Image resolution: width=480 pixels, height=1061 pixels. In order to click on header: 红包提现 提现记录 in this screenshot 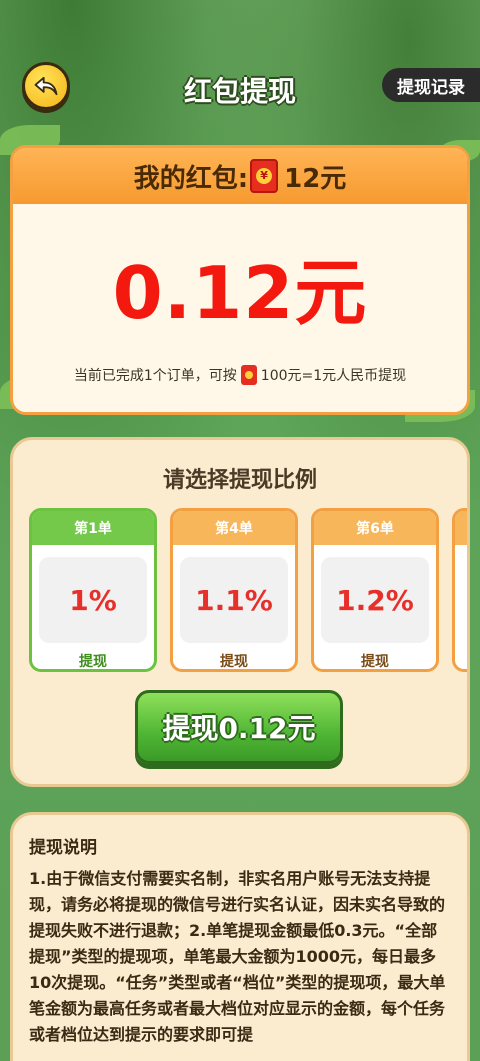, I will do `click(240, 87)`.